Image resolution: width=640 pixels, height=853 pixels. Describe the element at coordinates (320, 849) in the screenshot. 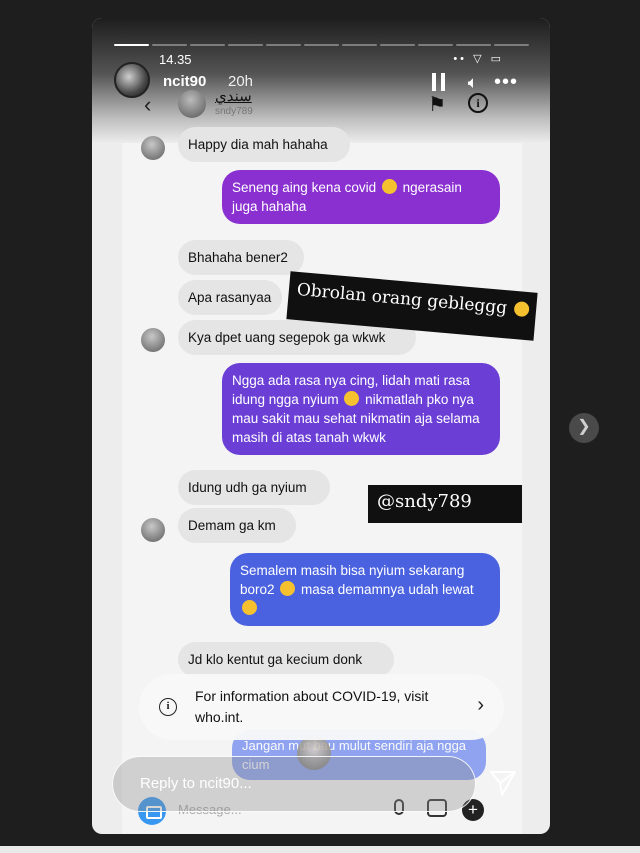

I see `window-bottom-edge` at that location.